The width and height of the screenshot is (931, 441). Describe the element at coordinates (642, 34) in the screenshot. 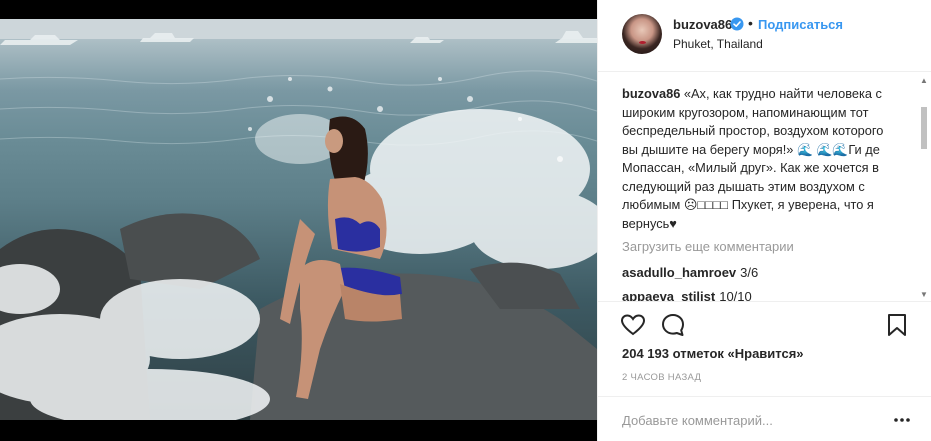

I see `avatar` at that location.